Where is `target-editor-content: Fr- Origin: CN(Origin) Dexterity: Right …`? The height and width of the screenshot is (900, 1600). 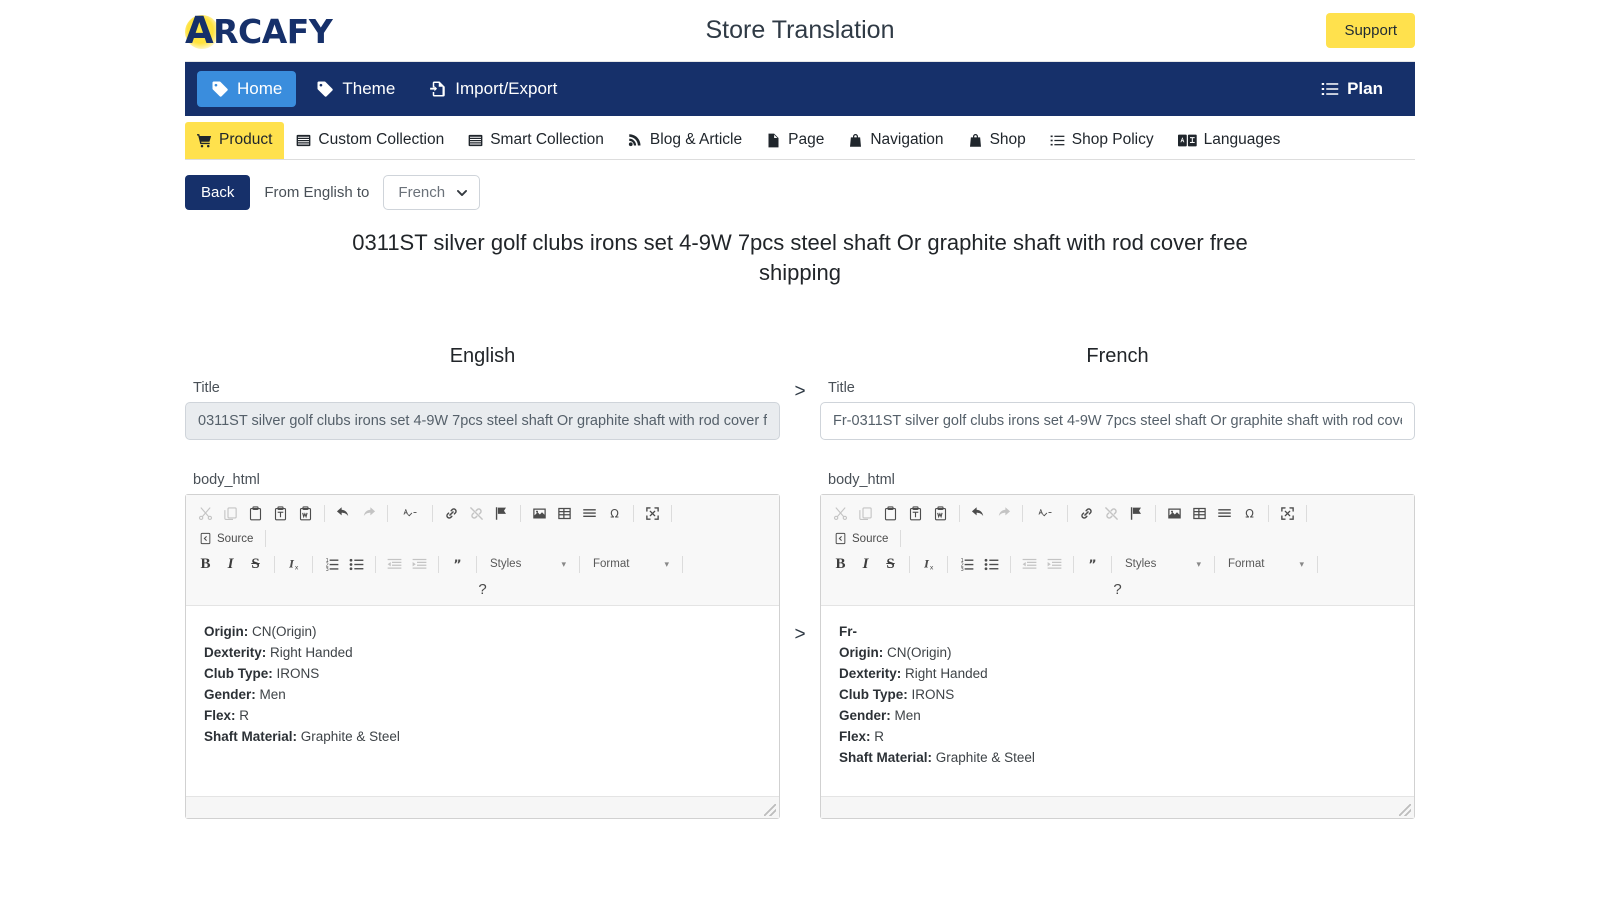
target-editor-content: Fr- Origin: CN(Origin) Dexterity: Right … is located at coordinates (1117, 701).